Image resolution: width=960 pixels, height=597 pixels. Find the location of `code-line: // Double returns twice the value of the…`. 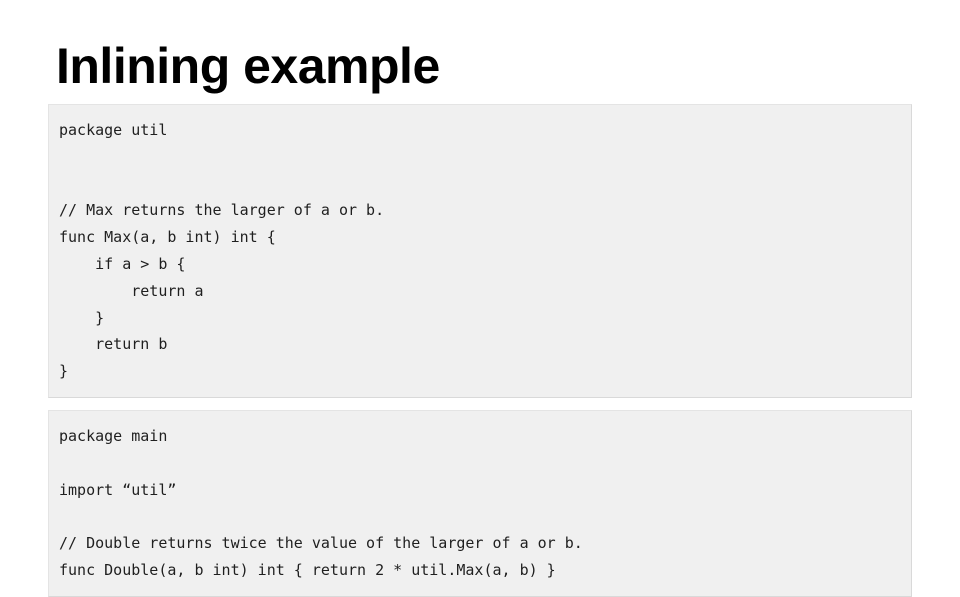

code-line: // Double returns twice the value of the… is located at coordinates (321, 543).